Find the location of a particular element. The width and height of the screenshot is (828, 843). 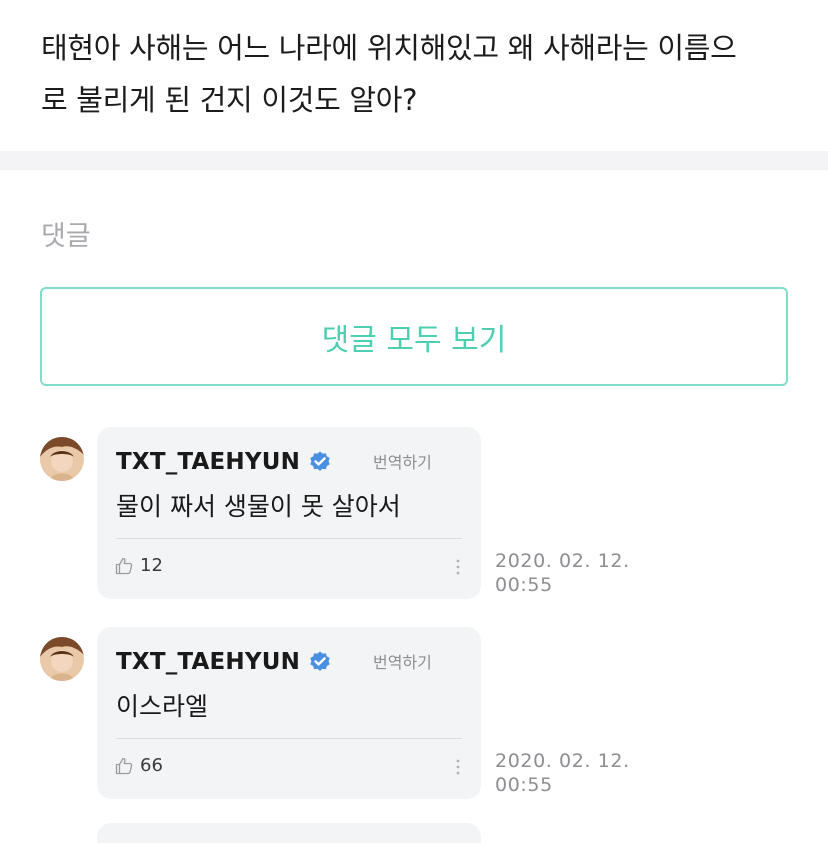

post-text-line-1: 태현아 사해는 어느 나라에 위치해있고 왜 사해라는 이름으 is located at coordinates (389, 48).